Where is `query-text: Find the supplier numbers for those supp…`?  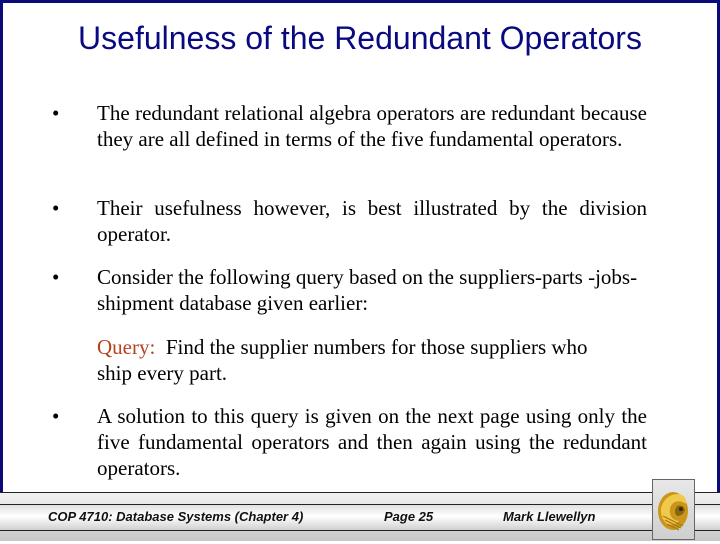 query-text: Find the supplier numbers for those supp… is located at coordinates (342, 360).